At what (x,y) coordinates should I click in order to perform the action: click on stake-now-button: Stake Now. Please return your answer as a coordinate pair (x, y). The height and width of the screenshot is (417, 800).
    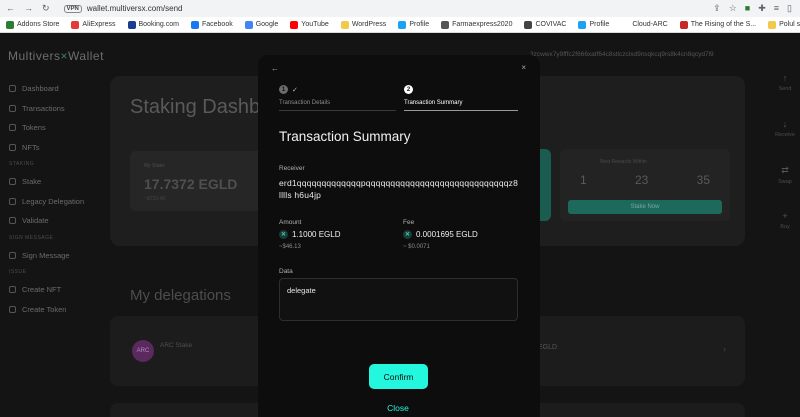
    Looking at the image, I should click on (645, 207).